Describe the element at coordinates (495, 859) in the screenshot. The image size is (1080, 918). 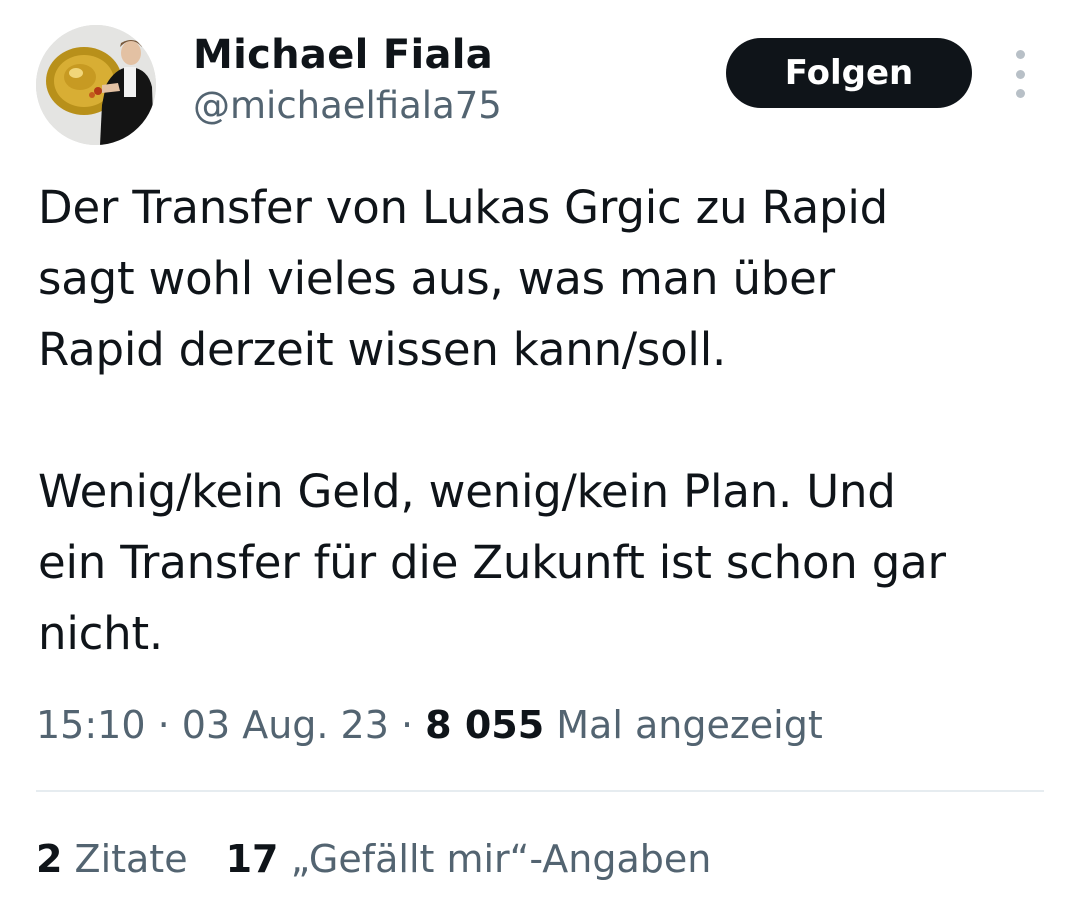
I see `likes-label: „Gefällt mir“-Angaben` at that location.